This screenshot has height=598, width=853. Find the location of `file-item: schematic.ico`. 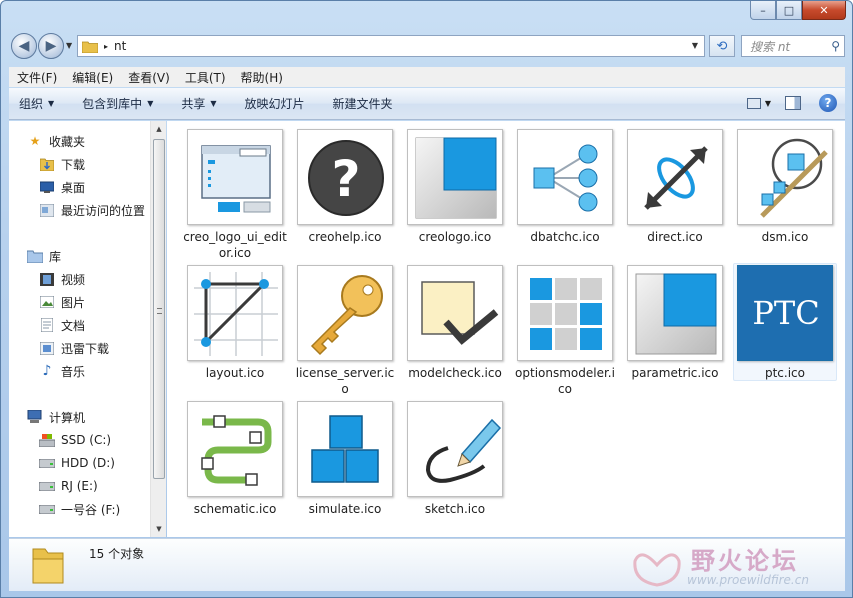

file-item: schematic.ico is located at coordinates (235, 459).